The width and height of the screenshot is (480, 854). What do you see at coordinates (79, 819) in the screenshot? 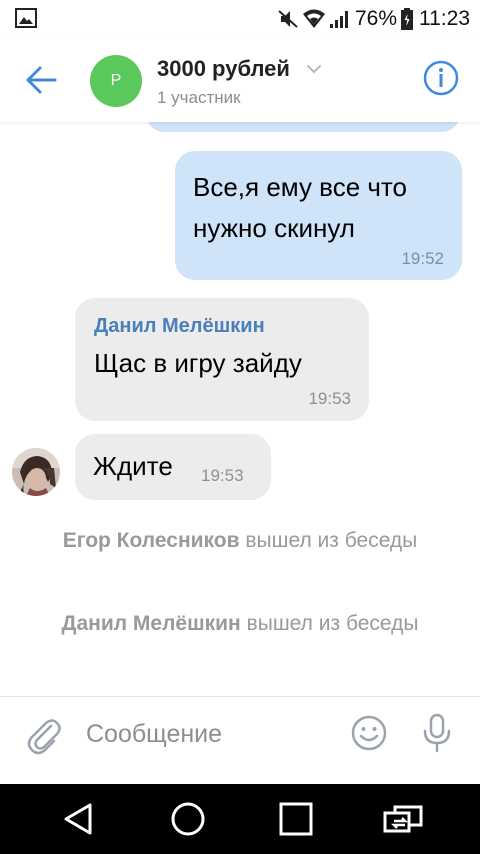
I see `nav-back-icon` at bounding box center [79, 819].